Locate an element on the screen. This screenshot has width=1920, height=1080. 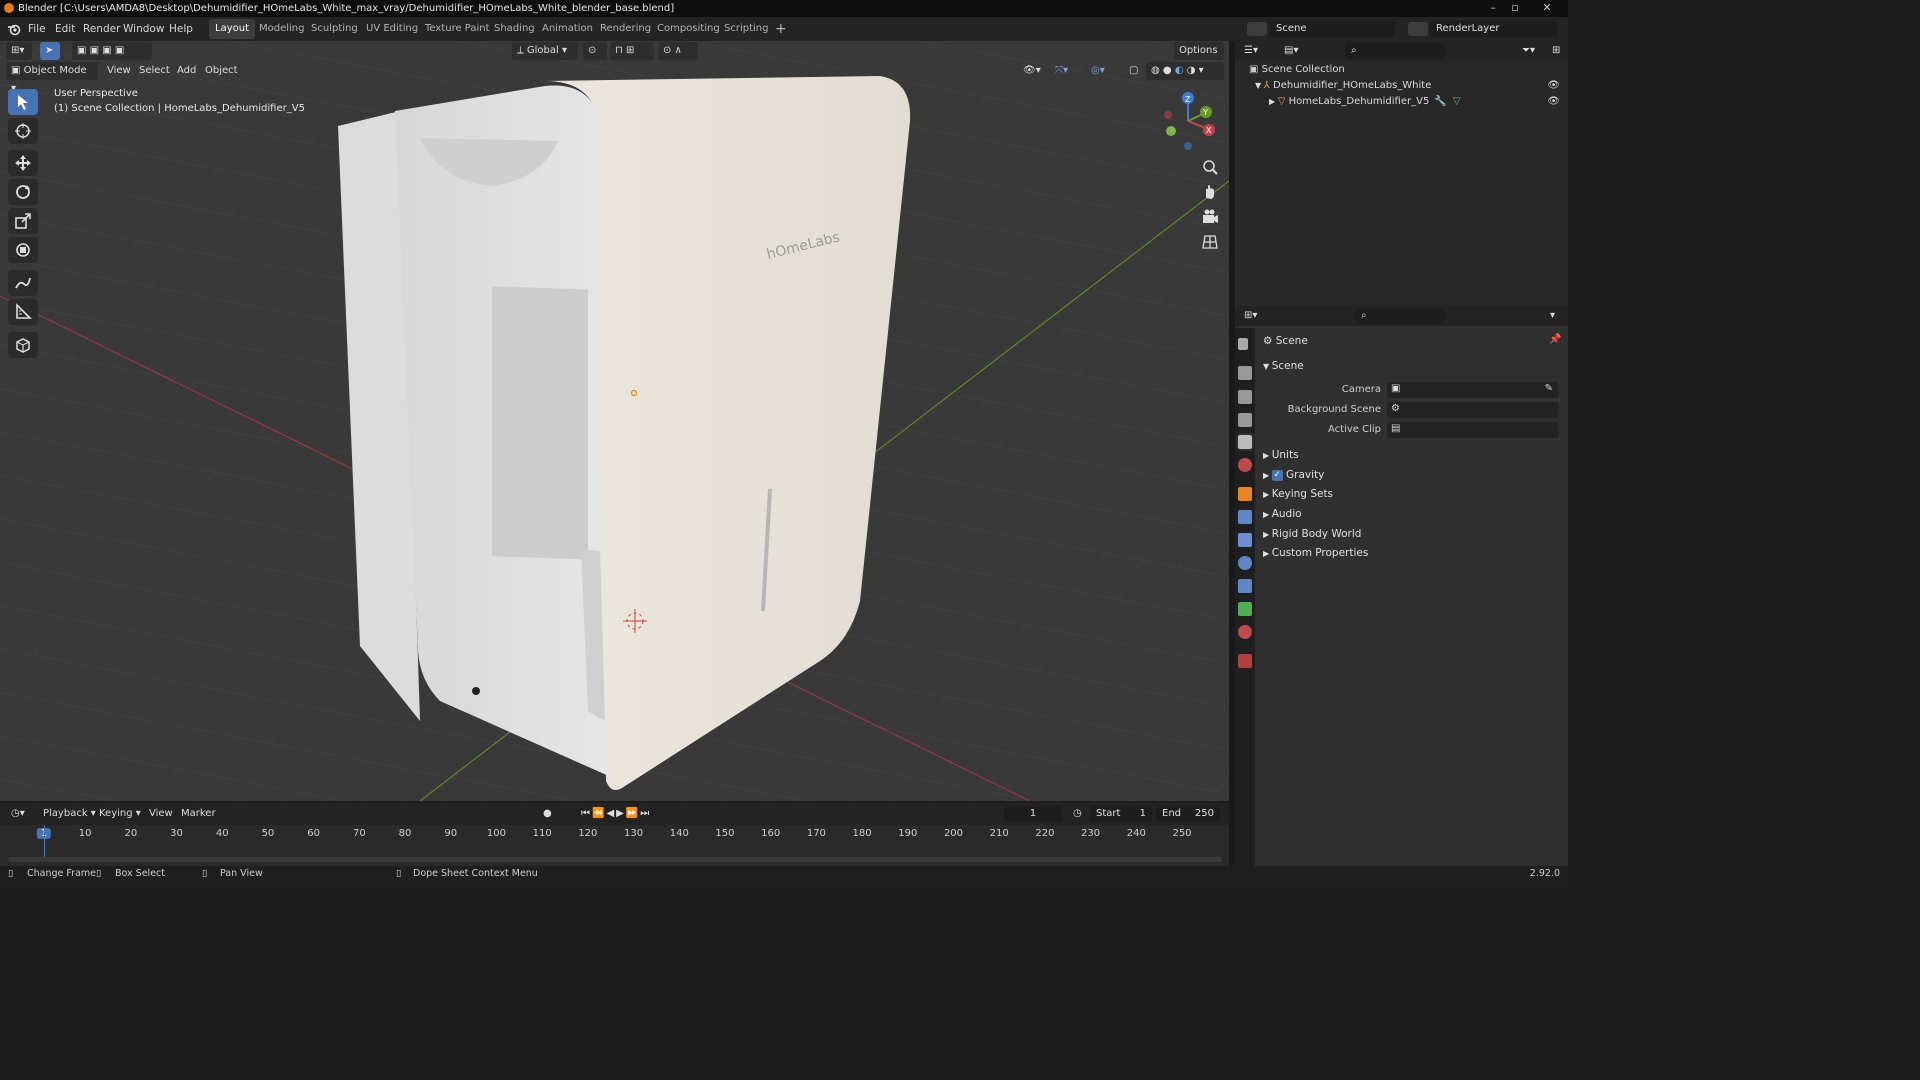
new-collection-icon: ⊞ is located at coordinates (1556, 51).